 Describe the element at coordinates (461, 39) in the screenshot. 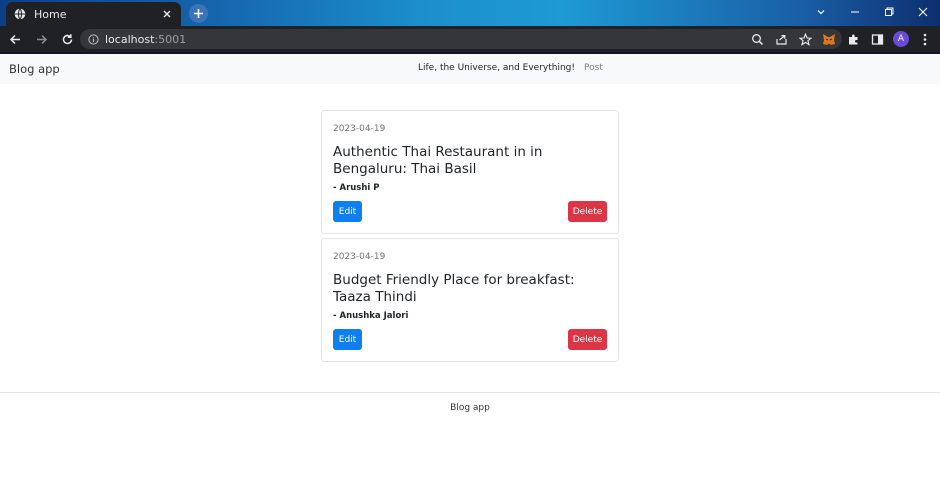

I see `address-bar: localhost:5001` at that location.